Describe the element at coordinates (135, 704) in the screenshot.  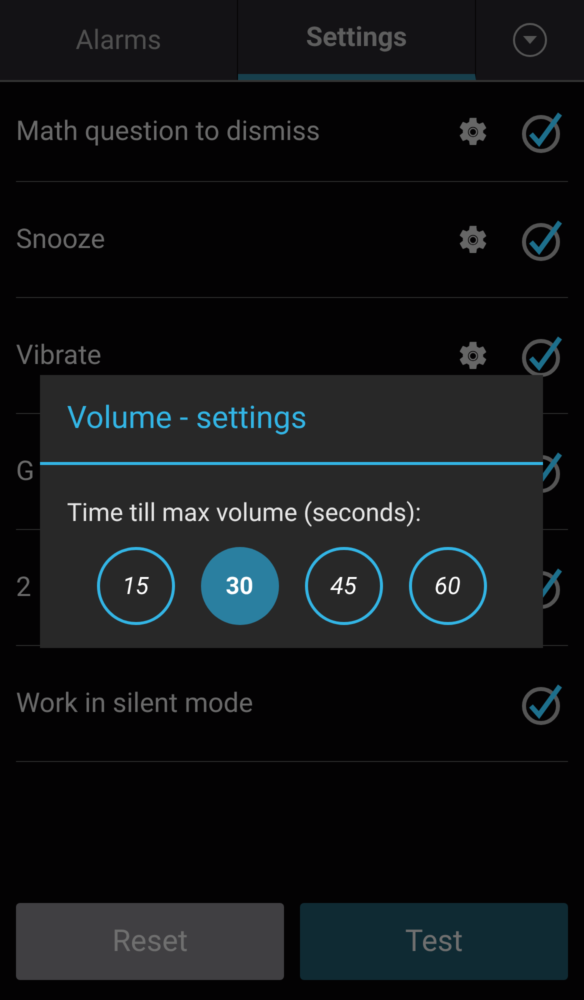
I see `setting-label: Work in silent mode` at that location.